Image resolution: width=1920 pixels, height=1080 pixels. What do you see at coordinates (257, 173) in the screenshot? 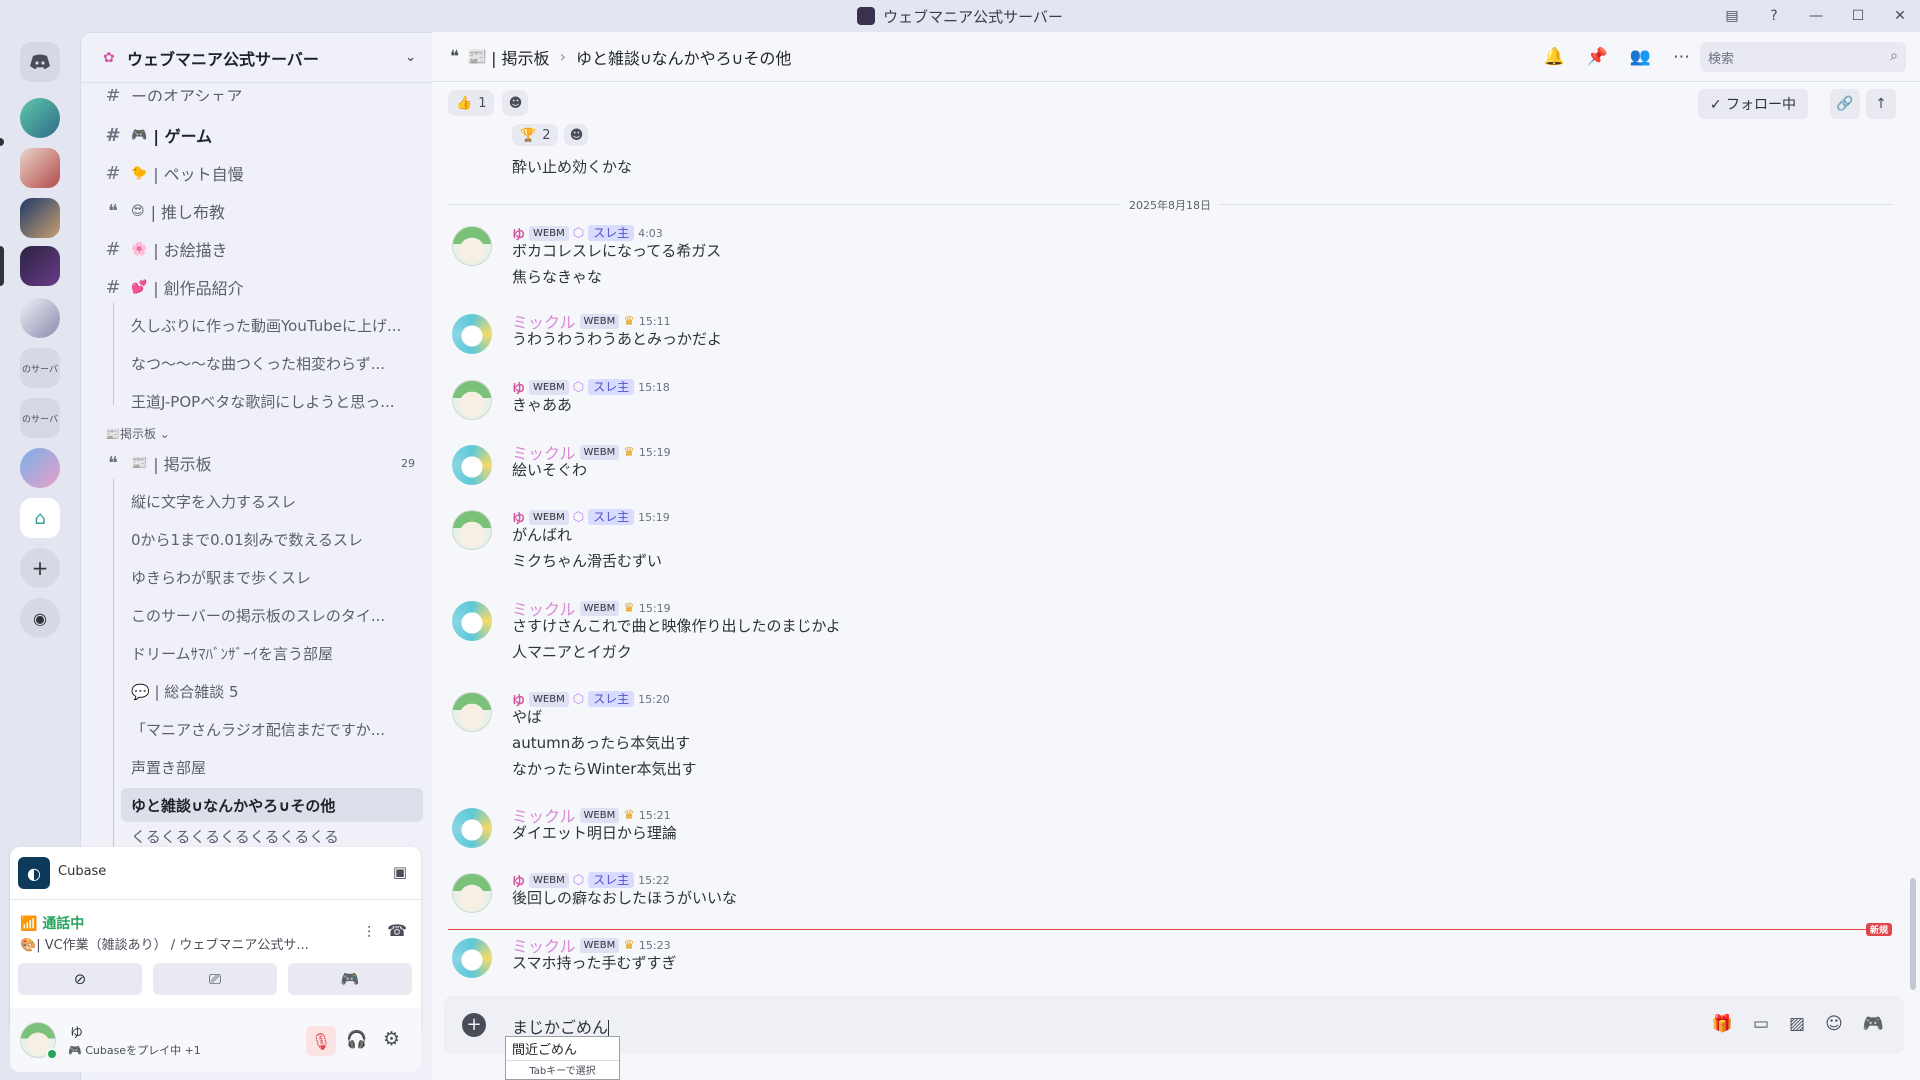
I see `channel-pets: # 🐤 | ペット自慢` at bounding box center [257, 173].